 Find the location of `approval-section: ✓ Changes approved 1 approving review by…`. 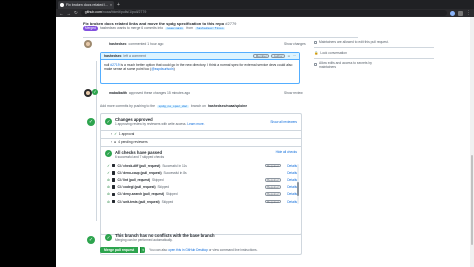

approval-section: ✓ Changes approved 1 approving review by… is located at coordinates (201, 122).